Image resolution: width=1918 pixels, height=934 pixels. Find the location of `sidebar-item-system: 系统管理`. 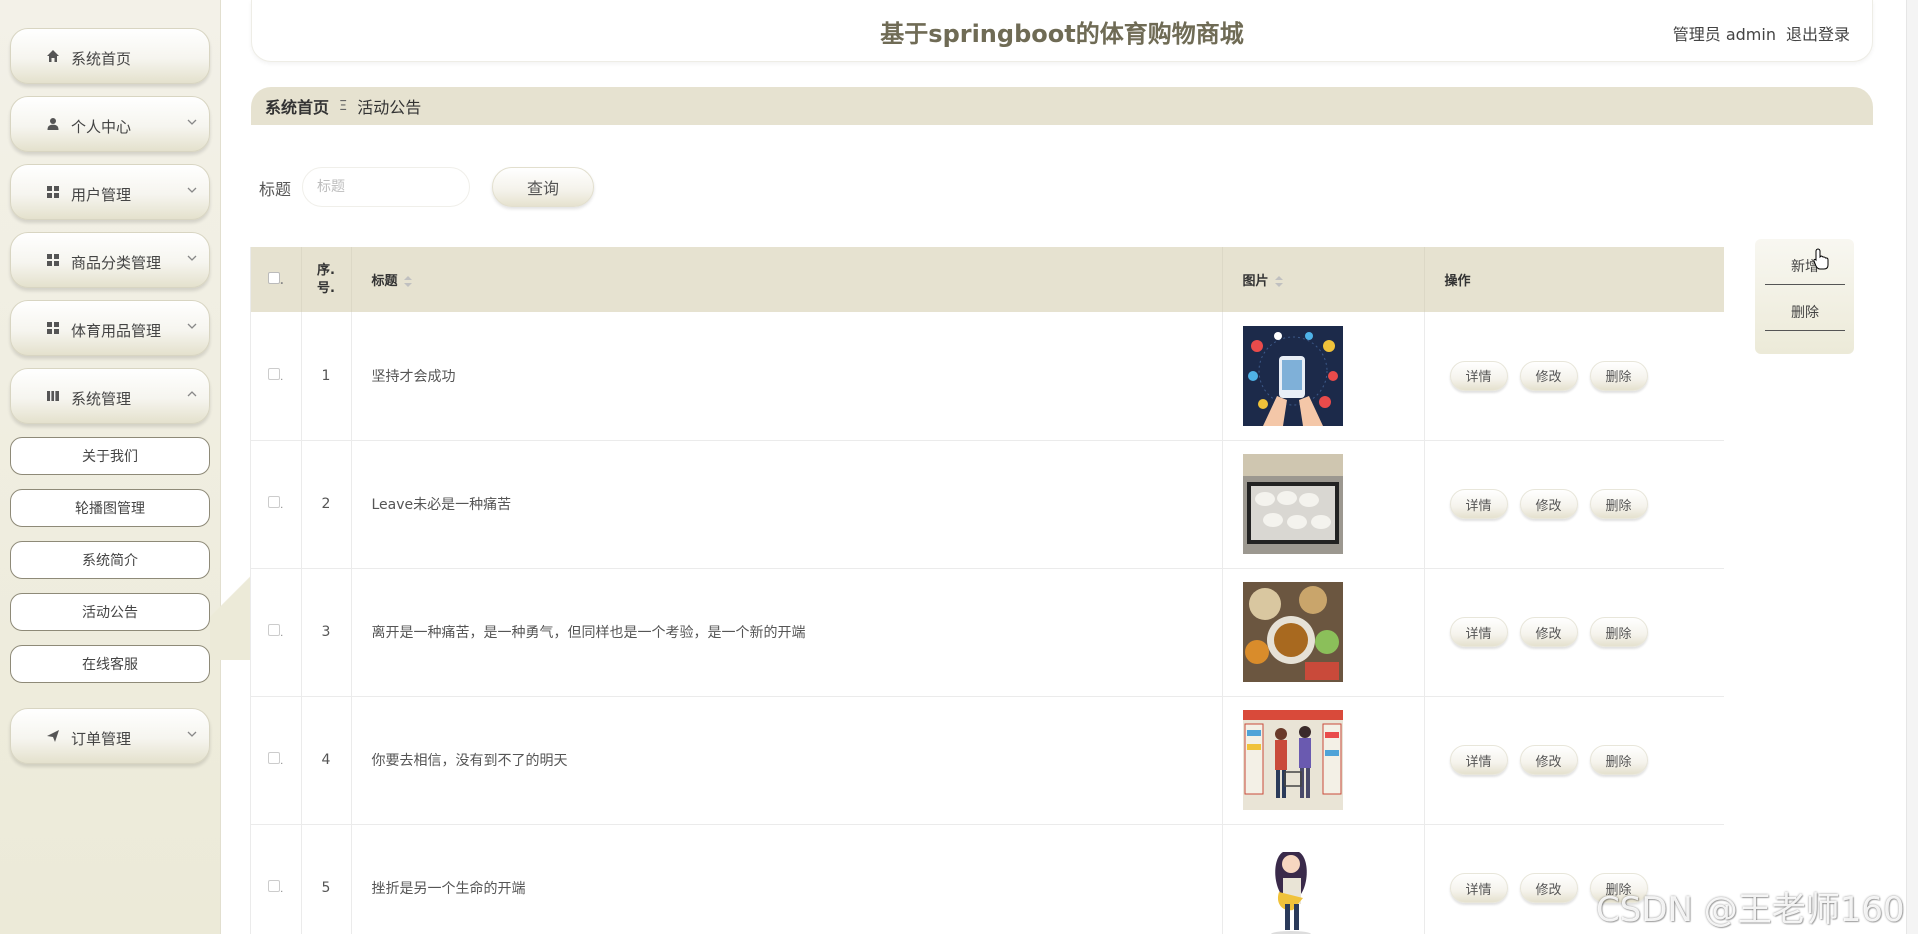

sidebar-item-system: 系统管理 is located at coordinates (110, 396).